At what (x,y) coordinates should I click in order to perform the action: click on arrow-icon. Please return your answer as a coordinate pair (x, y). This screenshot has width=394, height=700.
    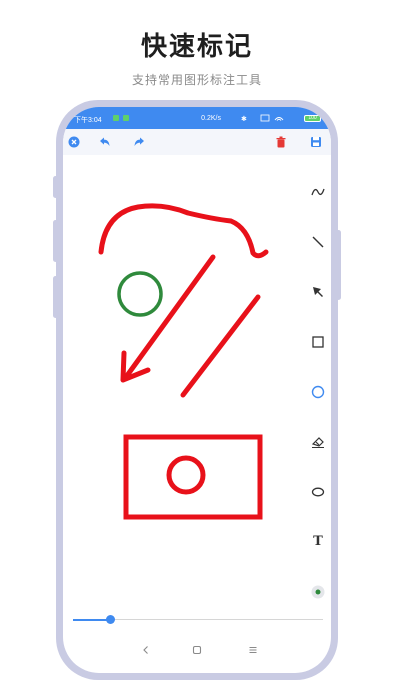
    Looking at the image, I should click on (318, 292).